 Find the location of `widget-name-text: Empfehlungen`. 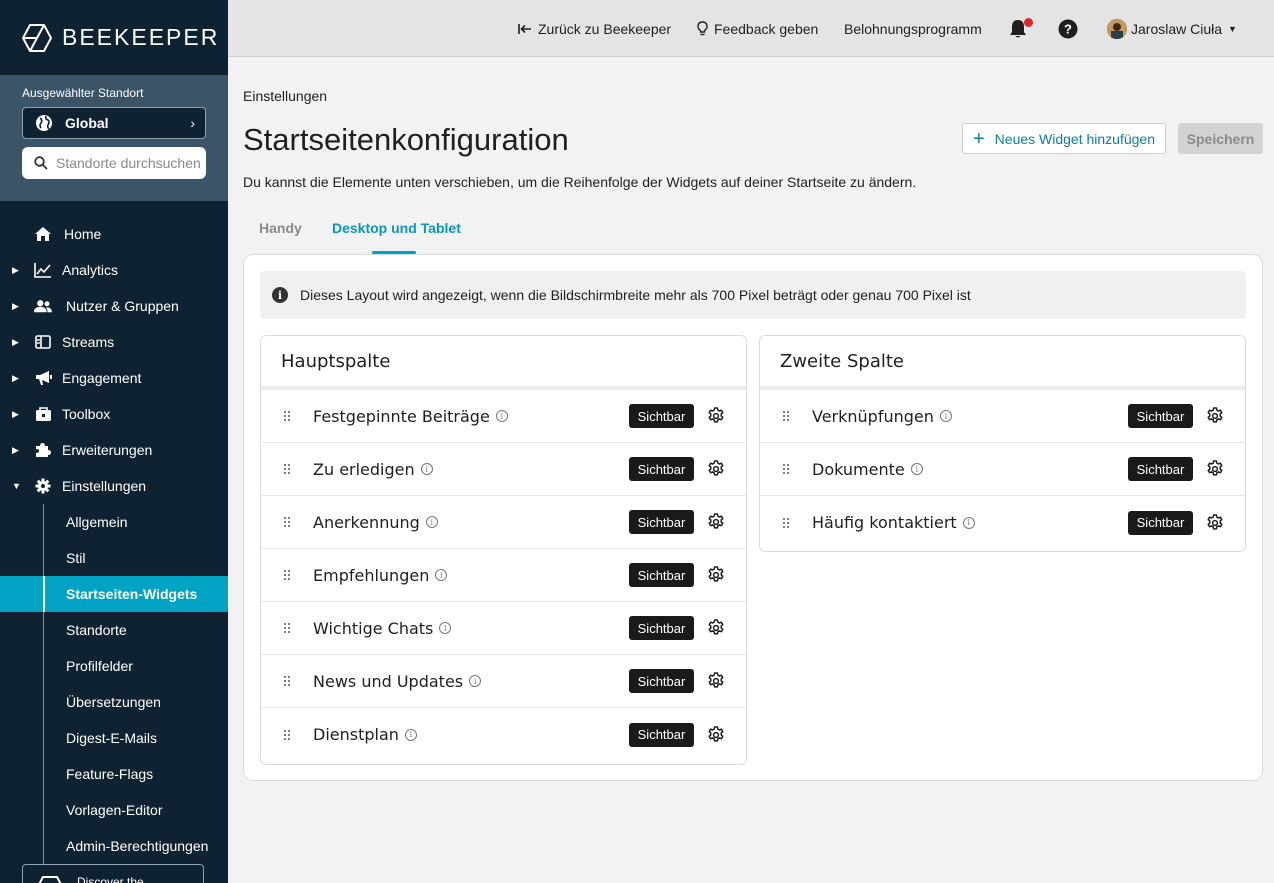

widget-name-text: Empfehlungen is located at coordinates (371, 575).